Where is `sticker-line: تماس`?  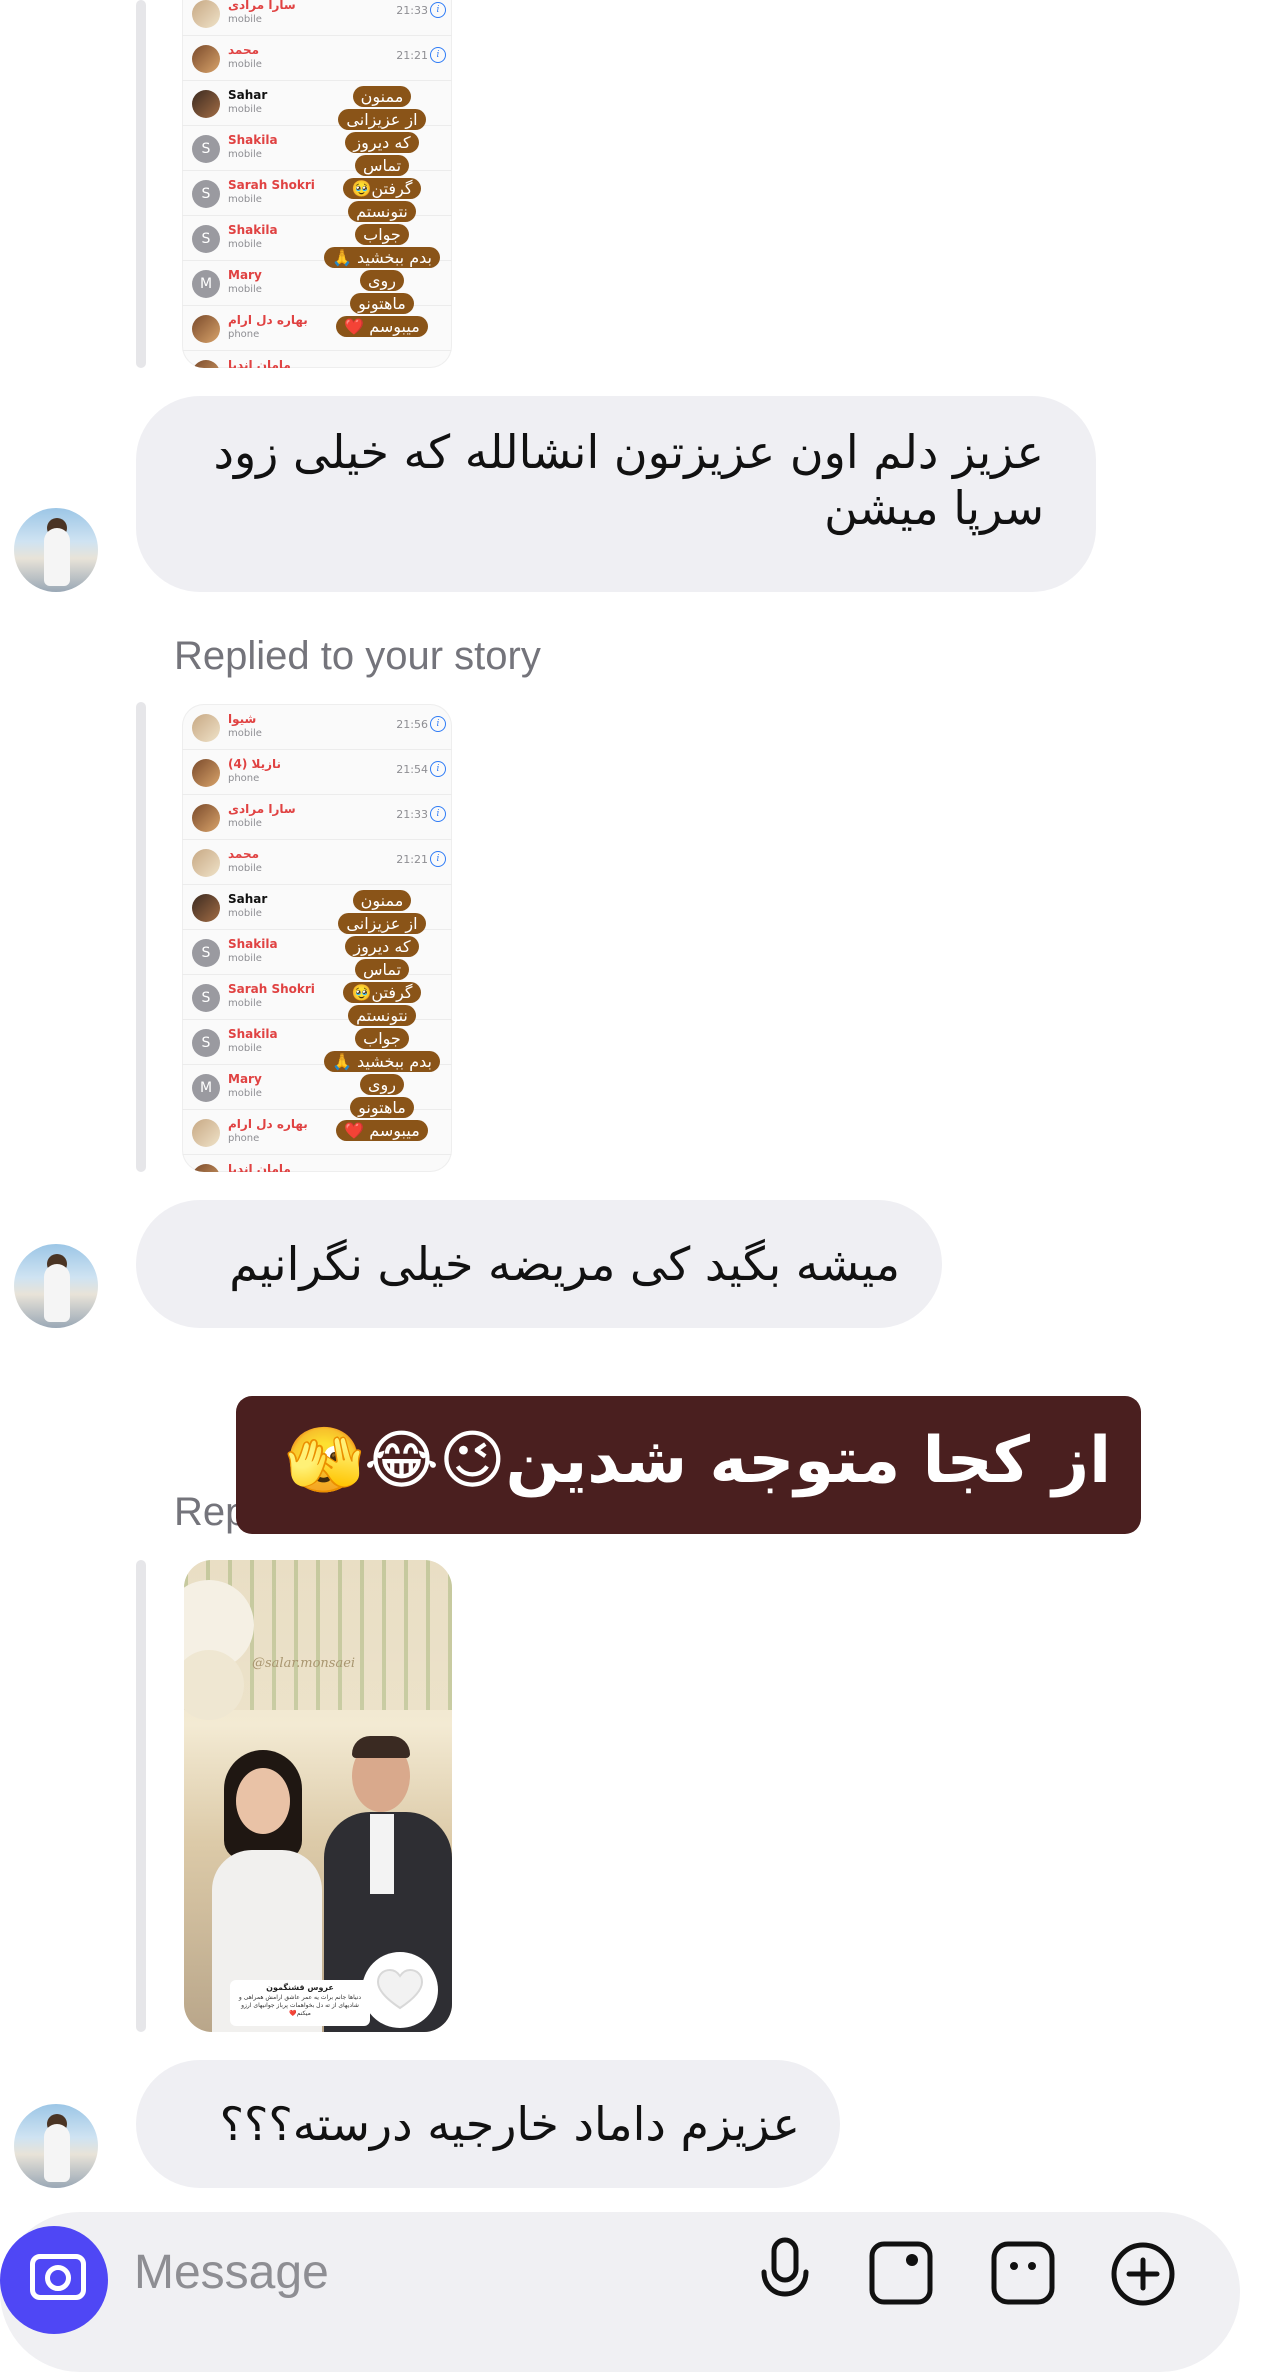 sticker-line: تماس is located at coordinates (382, 165).